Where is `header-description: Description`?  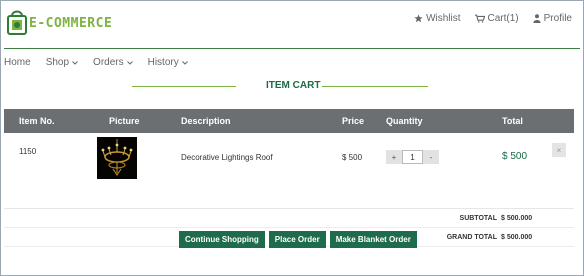
header-description: Description is located at coordinates (206, 121).